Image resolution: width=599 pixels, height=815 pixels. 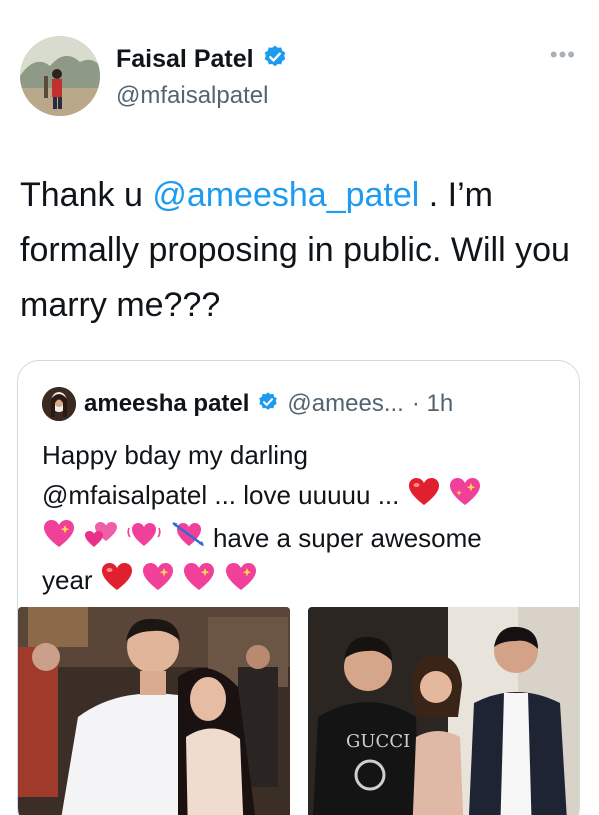 I want to click on tweet-mention-link: @ameesha_patel, so click(x=285, y=195).